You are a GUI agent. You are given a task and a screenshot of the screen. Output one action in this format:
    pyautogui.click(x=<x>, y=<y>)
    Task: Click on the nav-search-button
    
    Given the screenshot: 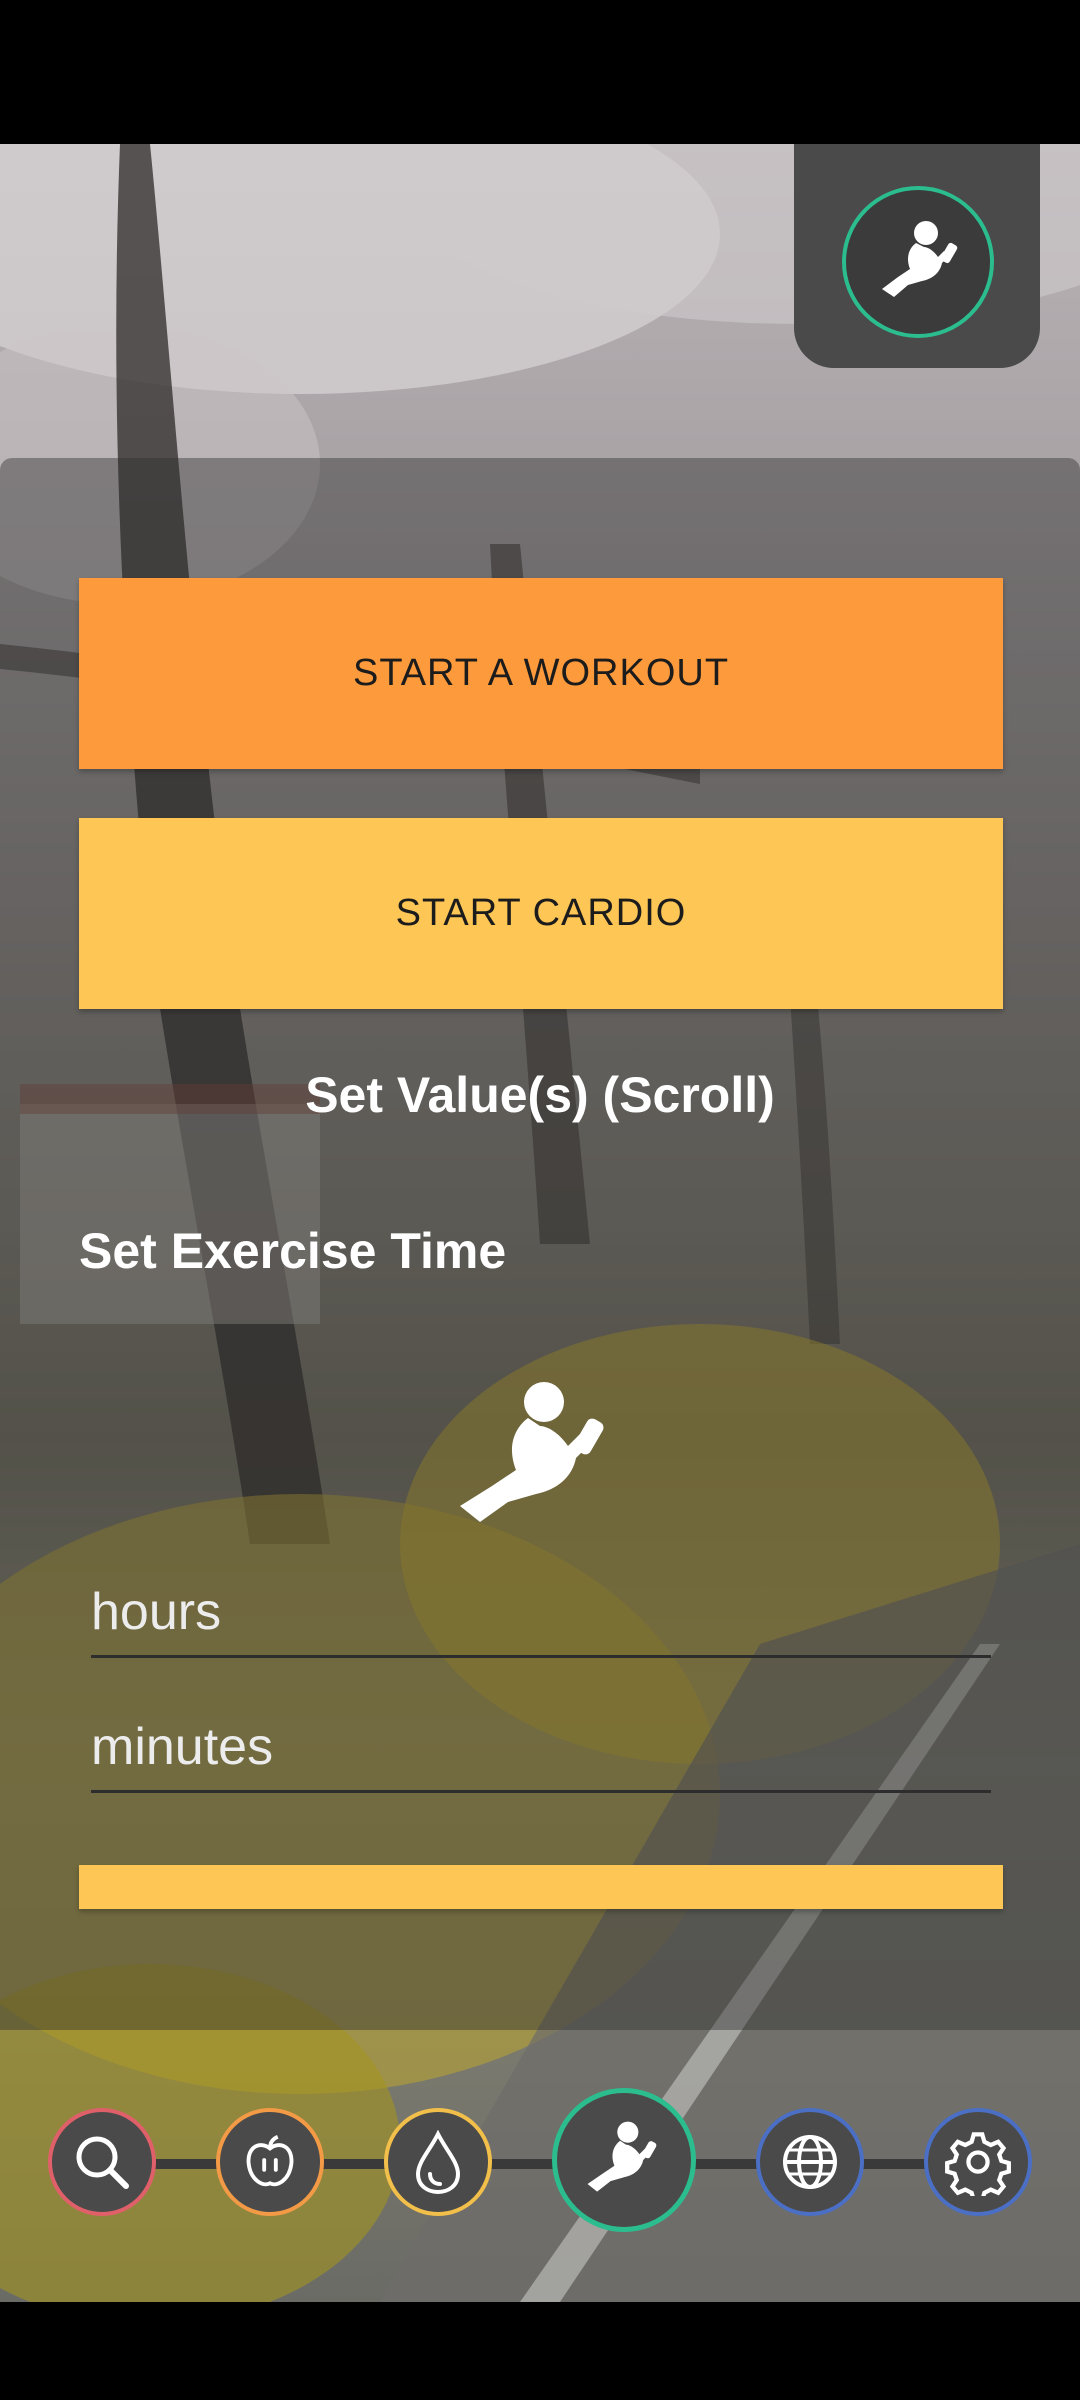 What is the action you would take?
    pyautogui.click(x=102, y=2162)
    